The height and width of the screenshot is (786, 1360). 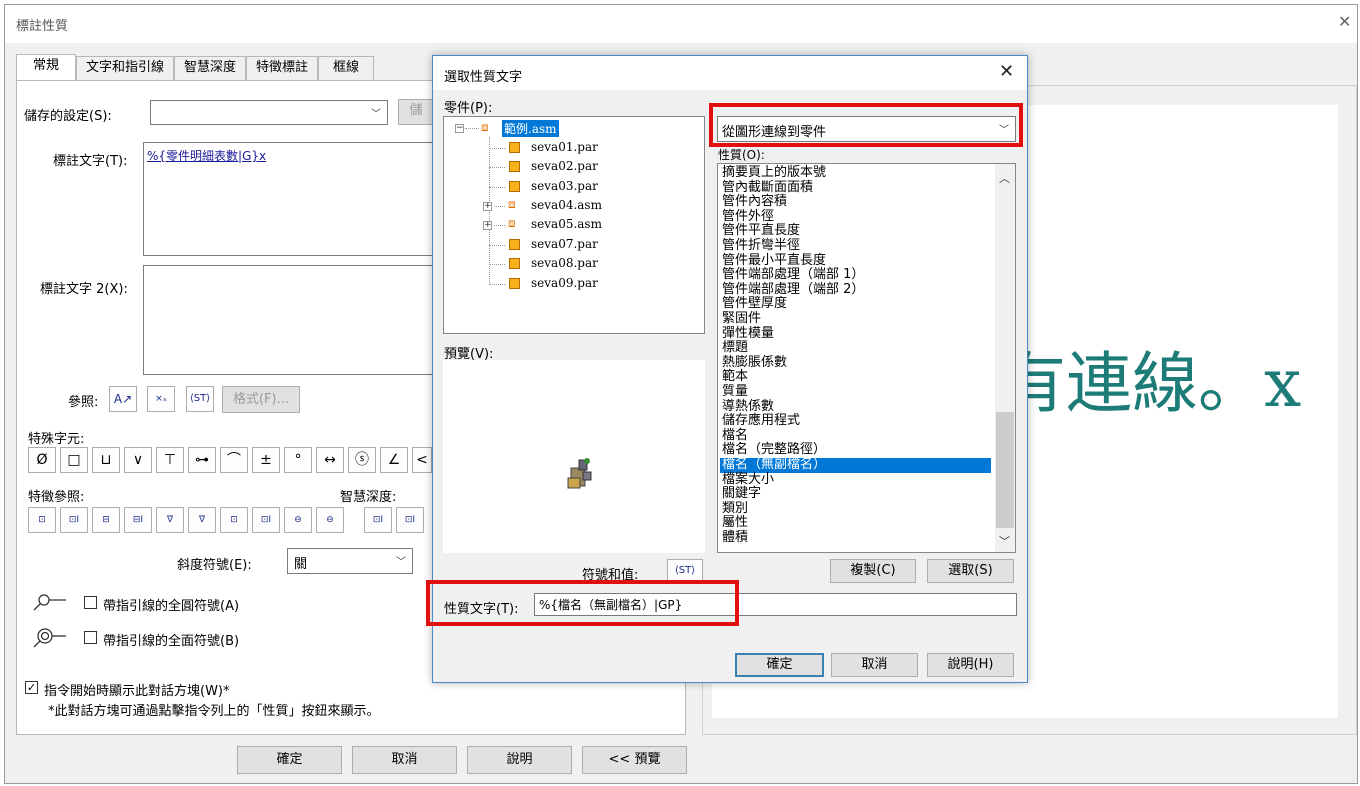 I want to click on statistical-symbol-button: ⓢ, so click(x=362, y=460).